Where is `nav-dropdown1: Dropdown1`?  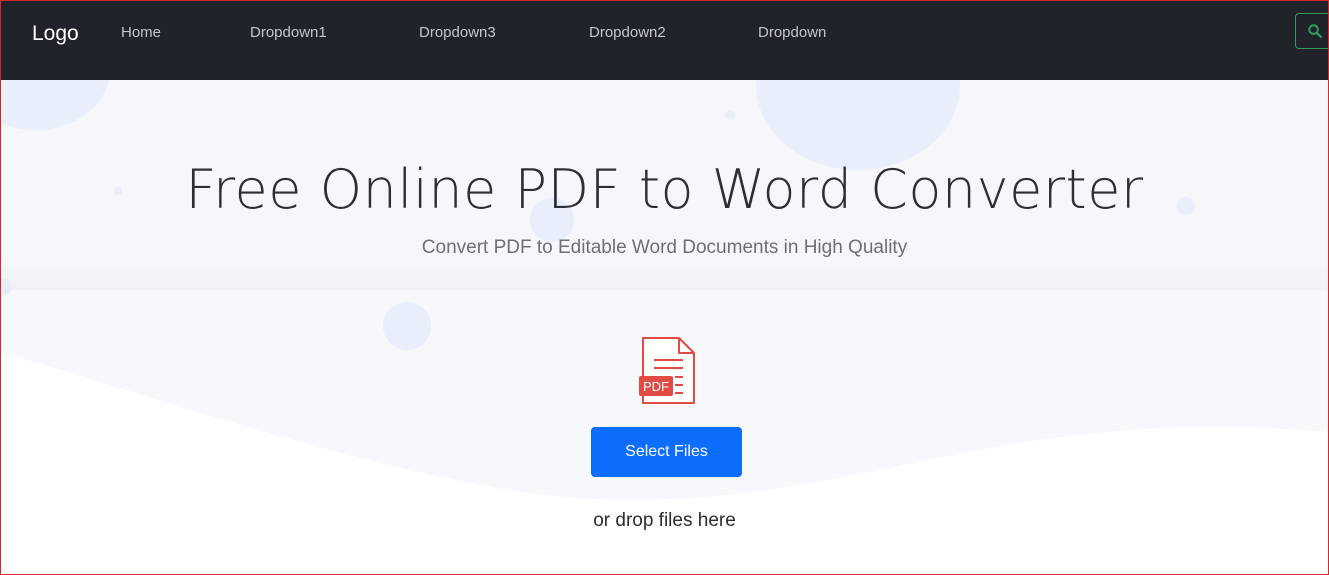
nav-dropdown1: Dropdown1 is located at coordinates (288, 33).